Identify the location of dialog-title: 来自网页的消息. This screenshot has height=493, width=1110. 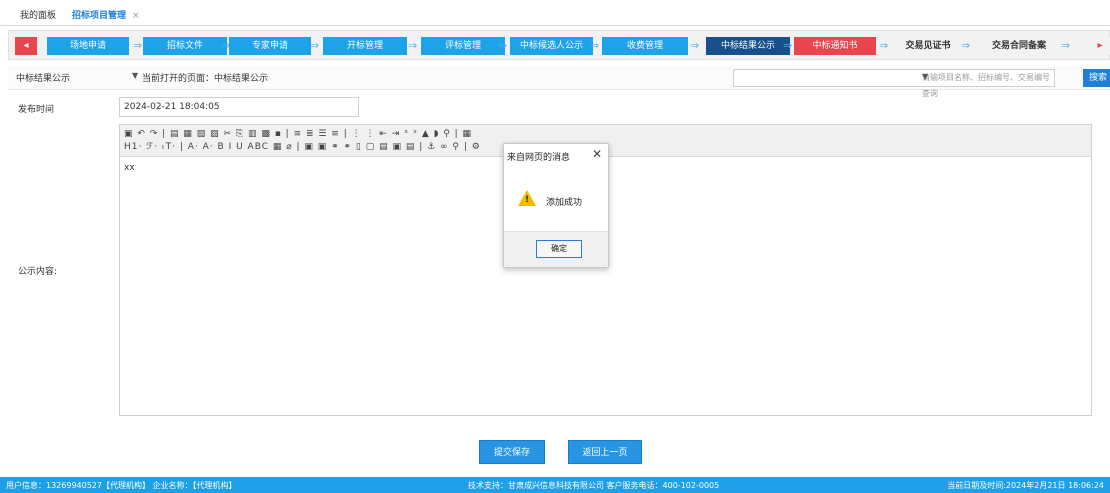
(539, 158).